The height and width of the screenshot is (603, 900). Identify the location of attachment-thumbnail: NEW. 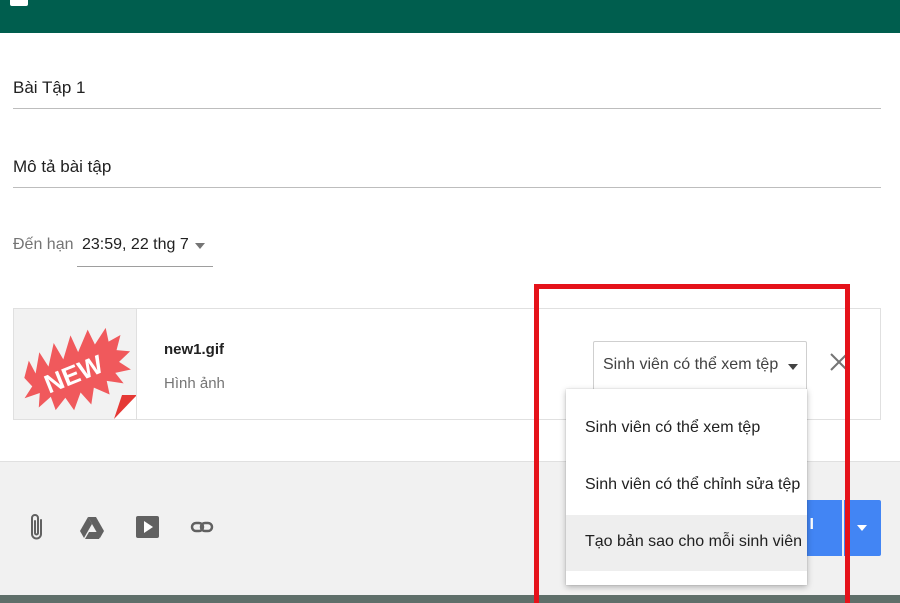
(75, 364).